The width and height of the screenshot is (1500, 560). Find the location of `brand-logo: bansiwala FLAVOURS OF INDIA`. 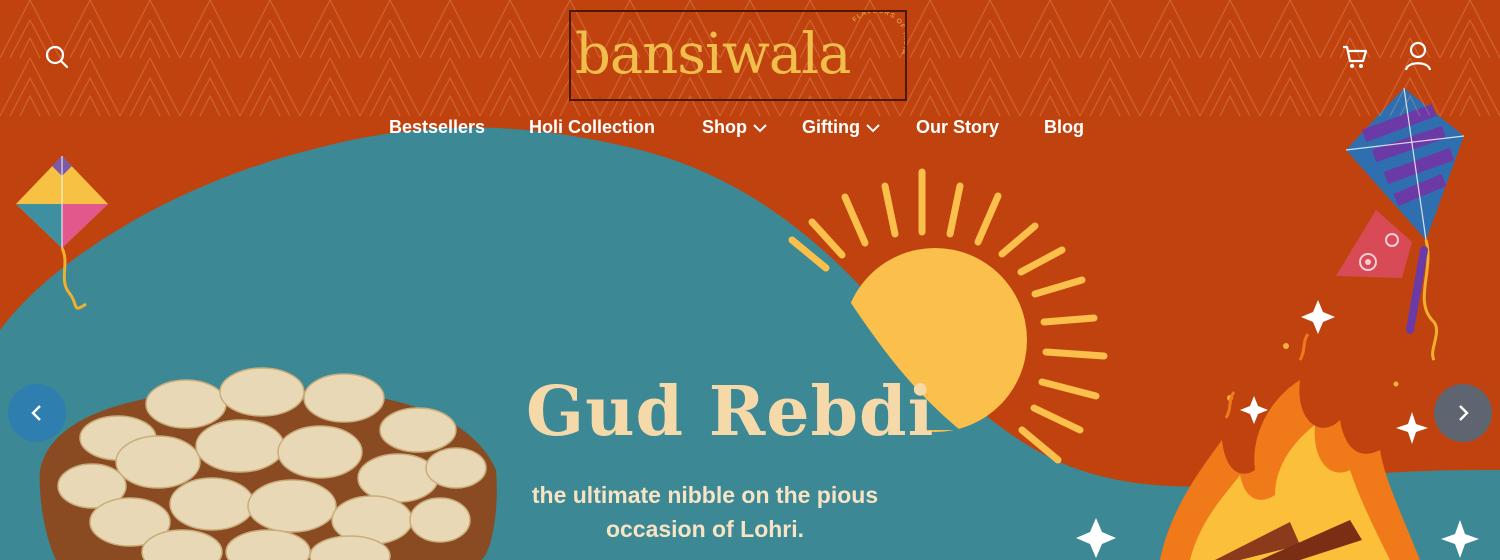

brand-logo: bansiwala FLAVOURS OF INDIA is located at coordinates (738, 55).